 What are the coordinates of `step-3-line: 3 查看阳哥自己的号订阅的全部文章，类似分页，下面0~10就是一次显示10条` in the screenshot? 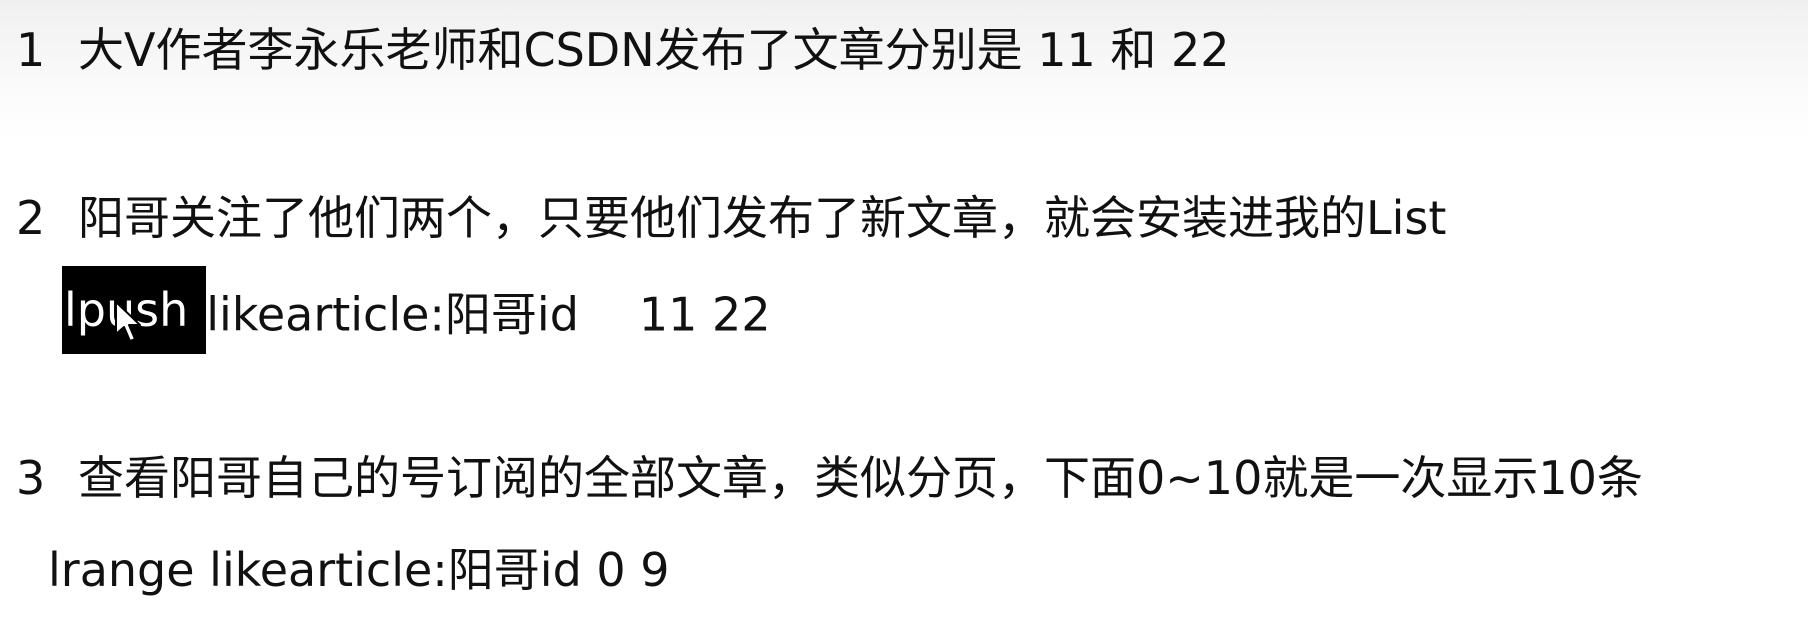 It's located at (821, 478).